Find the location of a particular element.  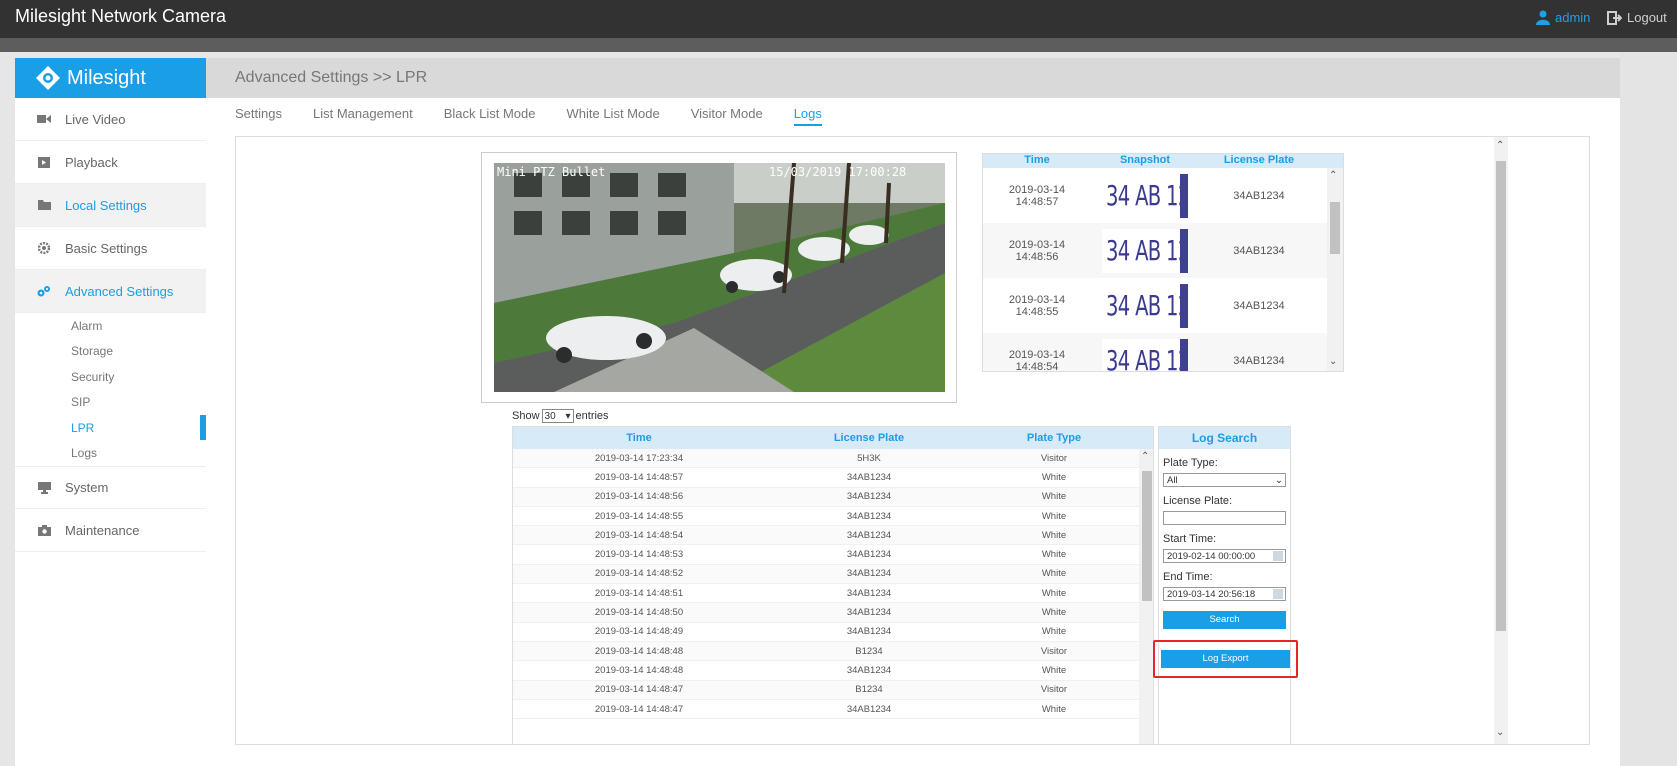

start-time-value: 2019-02-14 00:00:00 is located at coordinates (1211, 556).